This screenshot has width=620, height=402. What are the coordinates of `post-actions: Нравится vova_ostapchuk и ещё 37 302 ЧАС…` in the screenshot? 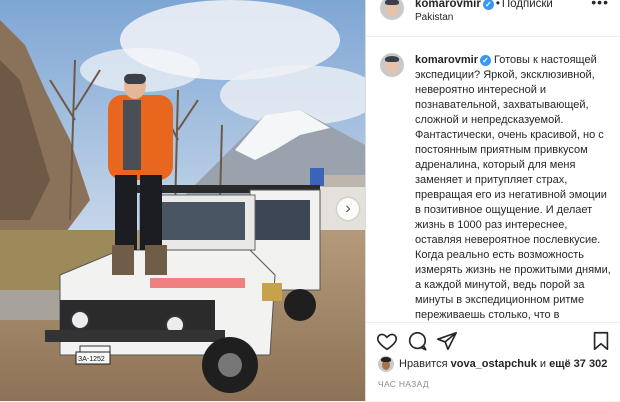 It's located at (493, 362).